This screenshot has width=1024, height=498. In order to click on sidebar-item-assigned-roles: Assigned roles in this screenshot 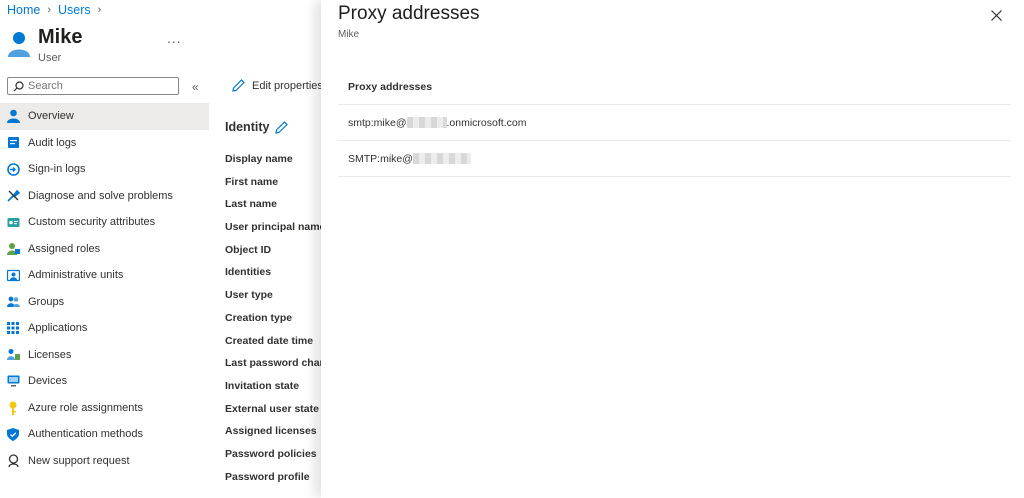, I will do `click(104, 249)`.